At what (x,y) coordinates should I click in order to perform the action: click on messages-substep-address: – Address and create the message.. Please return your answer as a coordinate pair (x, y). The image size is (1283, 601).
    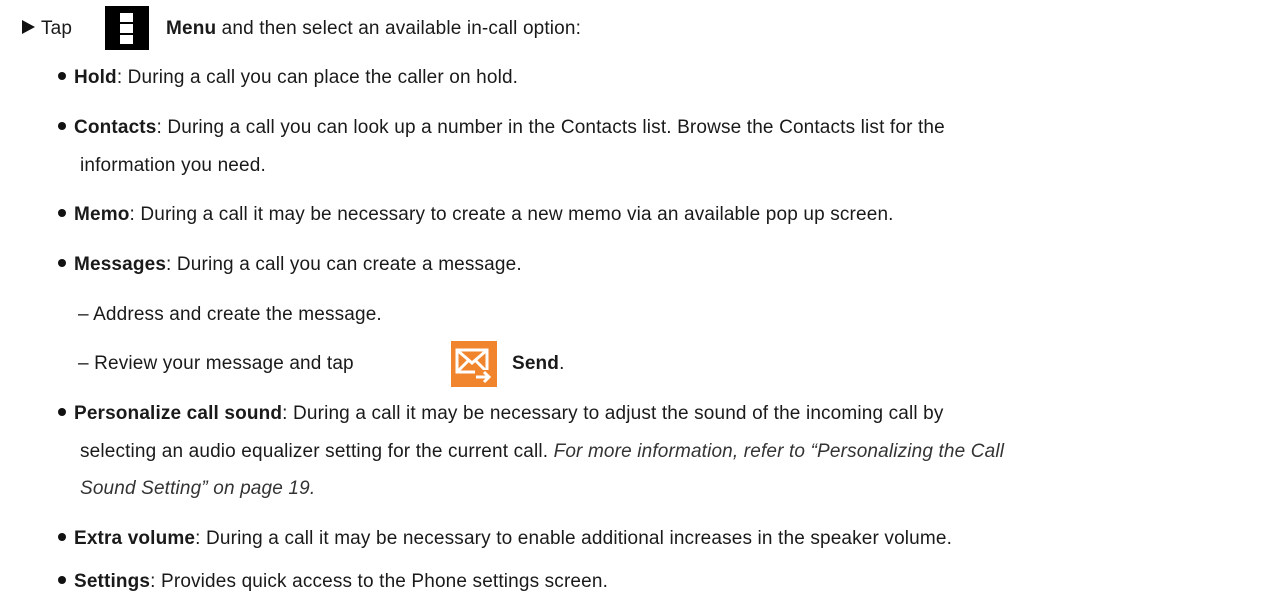
    Looking at the image, I should click on (230, 314).